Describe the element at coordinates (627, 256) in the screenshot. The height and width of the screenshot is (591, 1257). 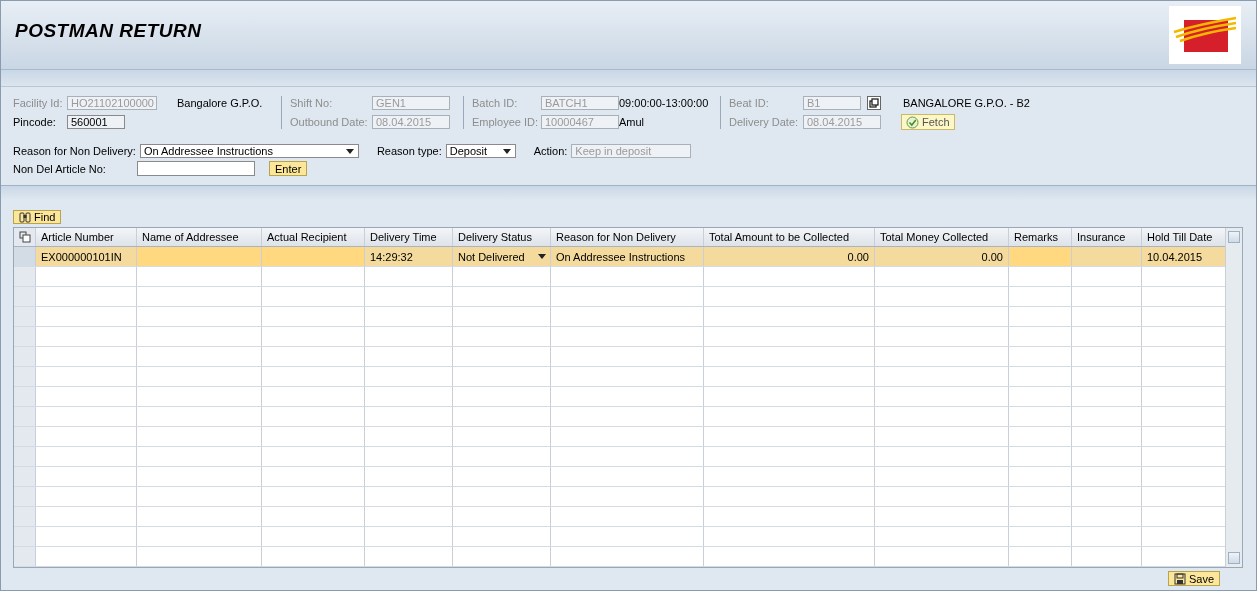
I see `table-cell: On Addressee Instructions` at that location.